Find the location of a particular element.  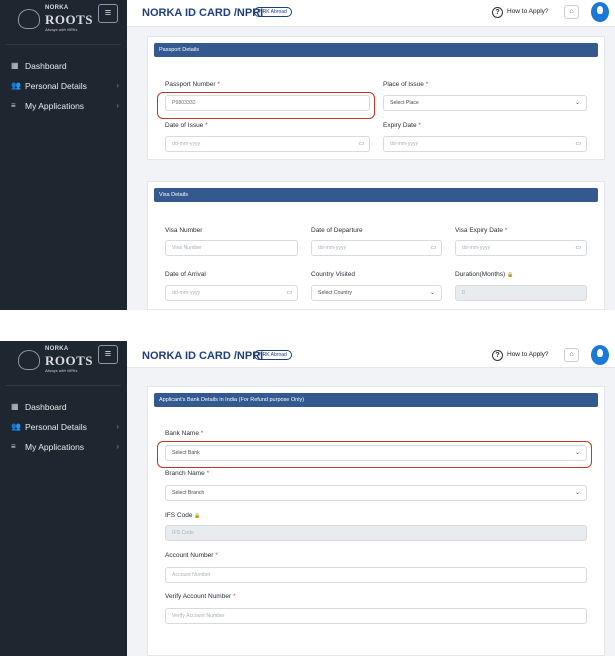

passport-number-highlight is located at coordinates (266, 105).